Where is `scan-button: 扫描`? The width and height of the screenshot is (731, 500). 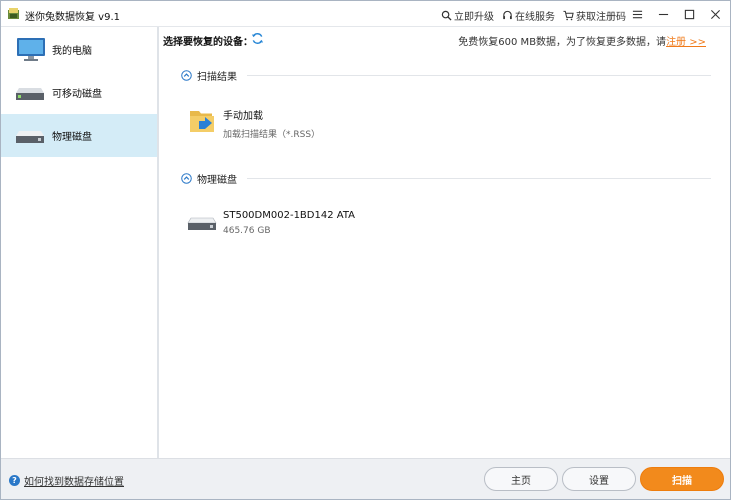 scan-button: 扫描 is located at coordinates (682, 479).